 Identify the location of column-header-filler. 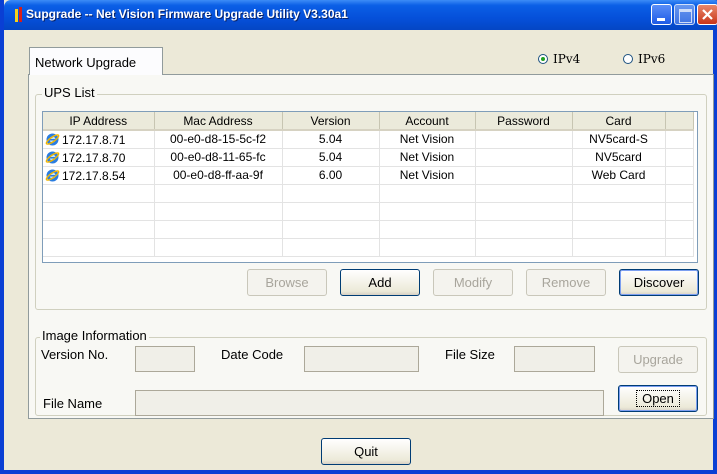
(679, 121).